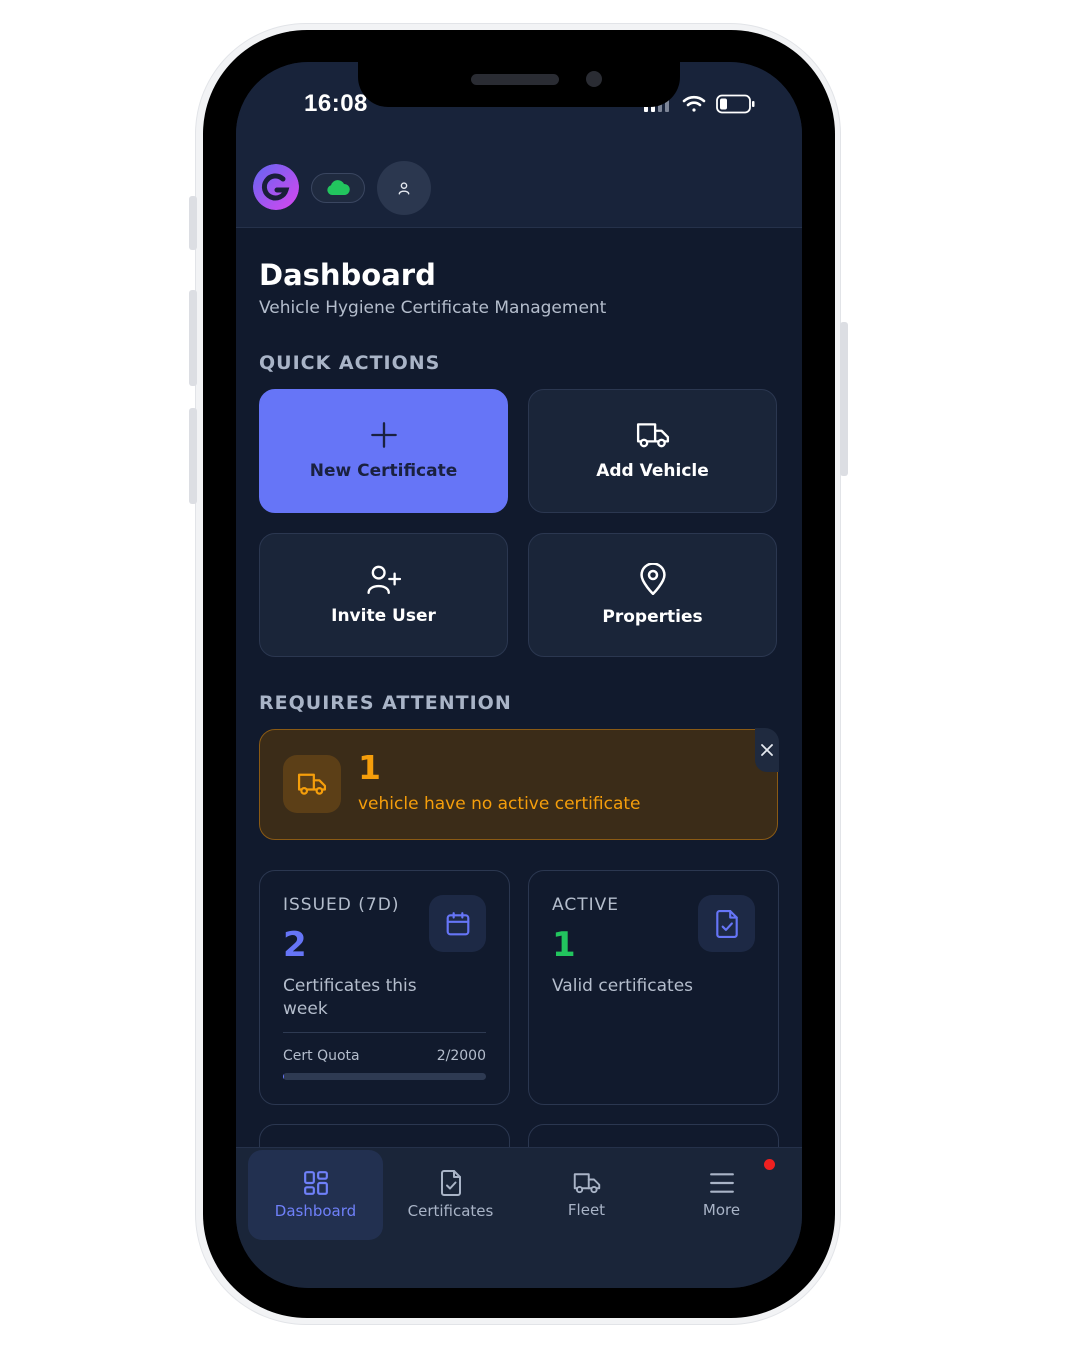 Image resolution: width=1080 pixels, height=1350 pixels. I want to click on new-certificate-label: New Certificate, so click(383, 471).